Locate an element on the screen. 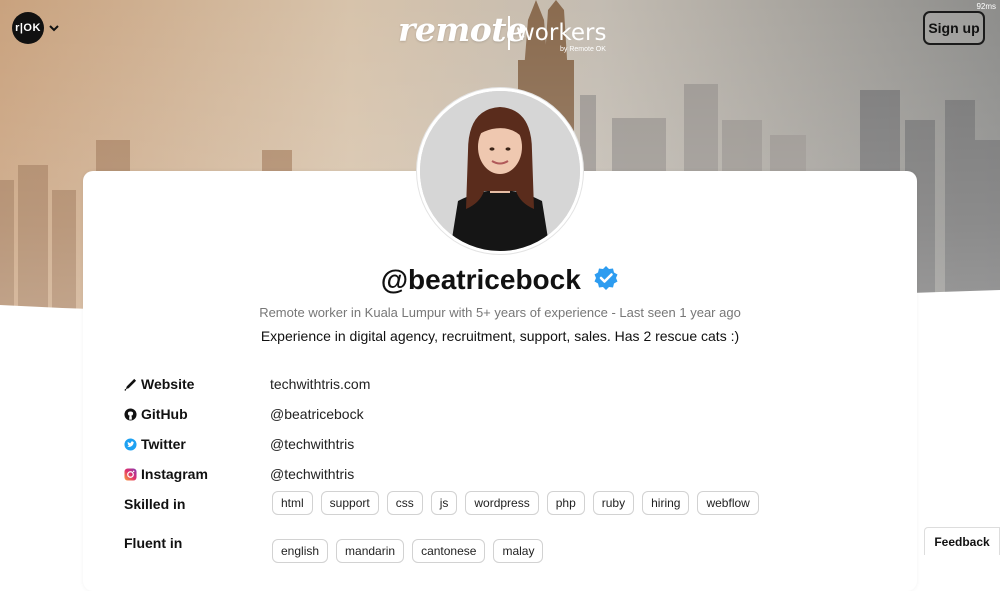 The width and height of the screenshot is (1000, 591). profile-handle-row: @beatricebock is located at coordinates (500, 280).